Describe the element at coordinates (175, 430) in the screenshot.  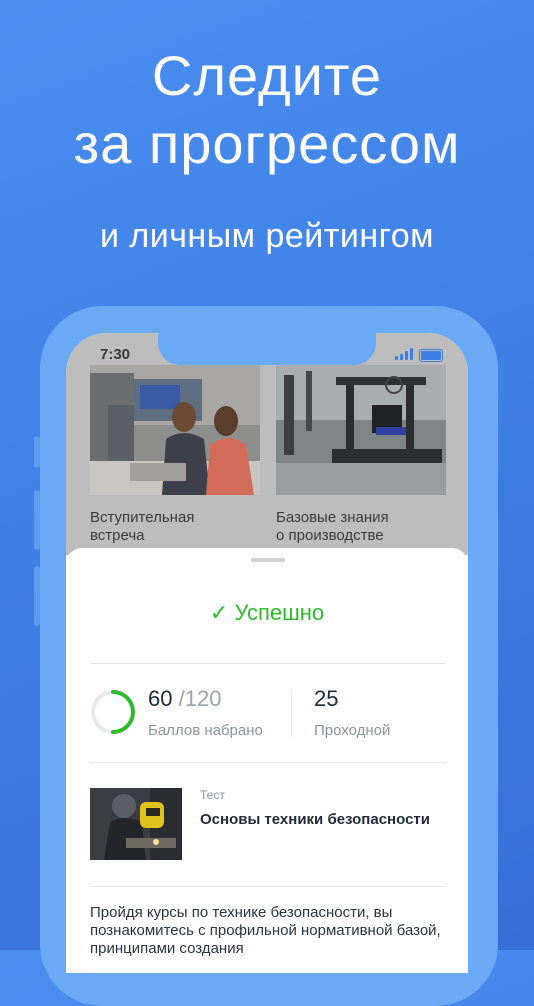
I see `course-image-meeting` at that location.